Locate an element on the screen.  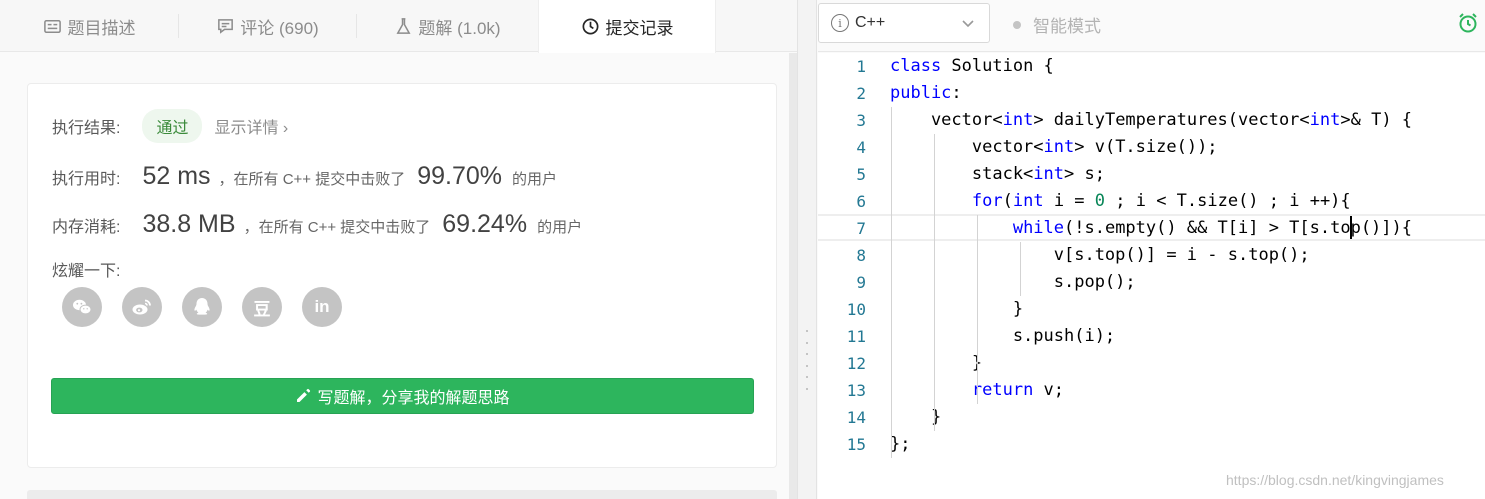
tab-submissions-label: 提交记录 is located at coordinates (639, 28).